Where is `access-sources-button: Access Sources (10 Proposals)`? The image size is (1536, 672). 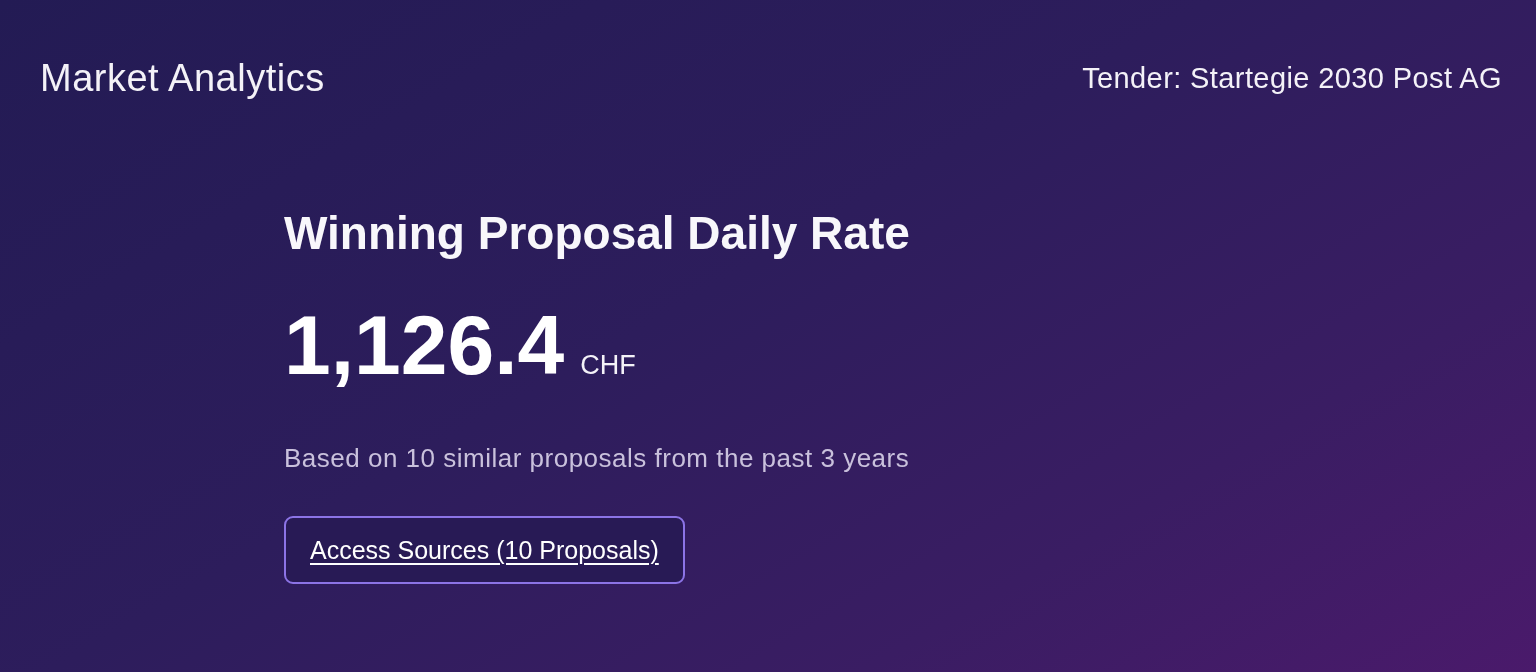 access-sources-button: Access Sources (10 Proposals) is located at coordinates (484, 550).